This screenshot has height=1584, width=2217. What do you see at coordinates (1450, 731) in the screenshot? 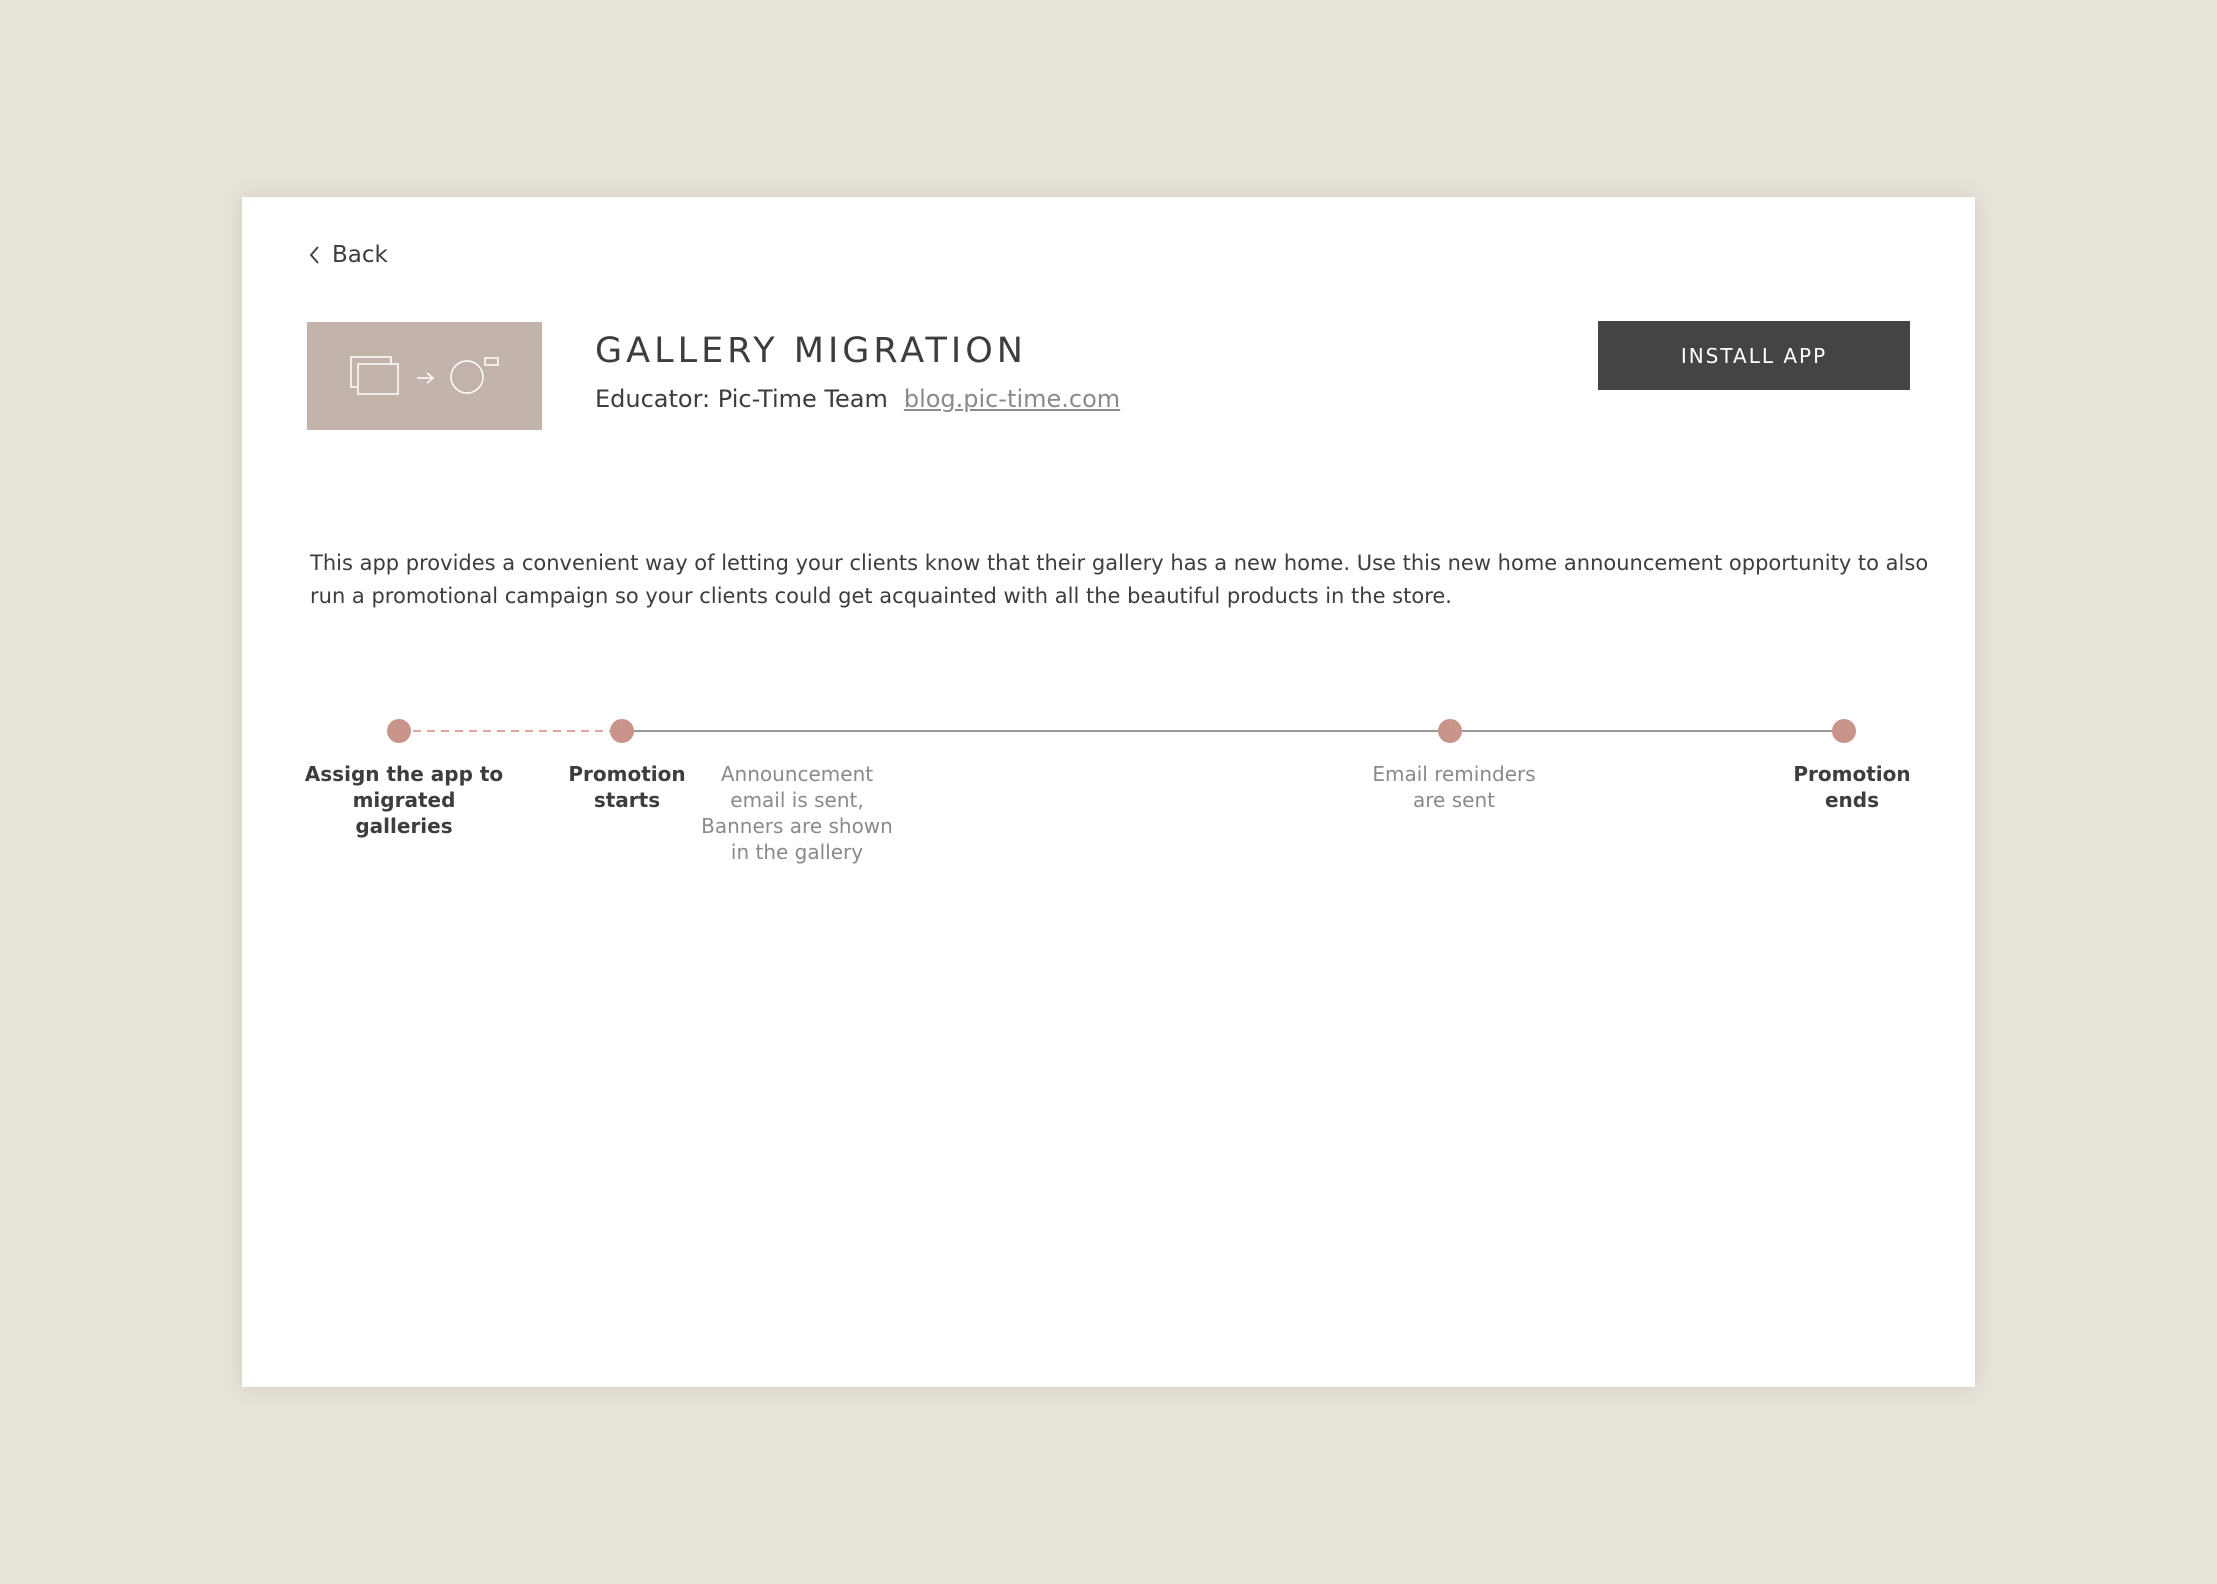
I see `timeline-dot-email-reminders` at bounding box center [1450, 731].